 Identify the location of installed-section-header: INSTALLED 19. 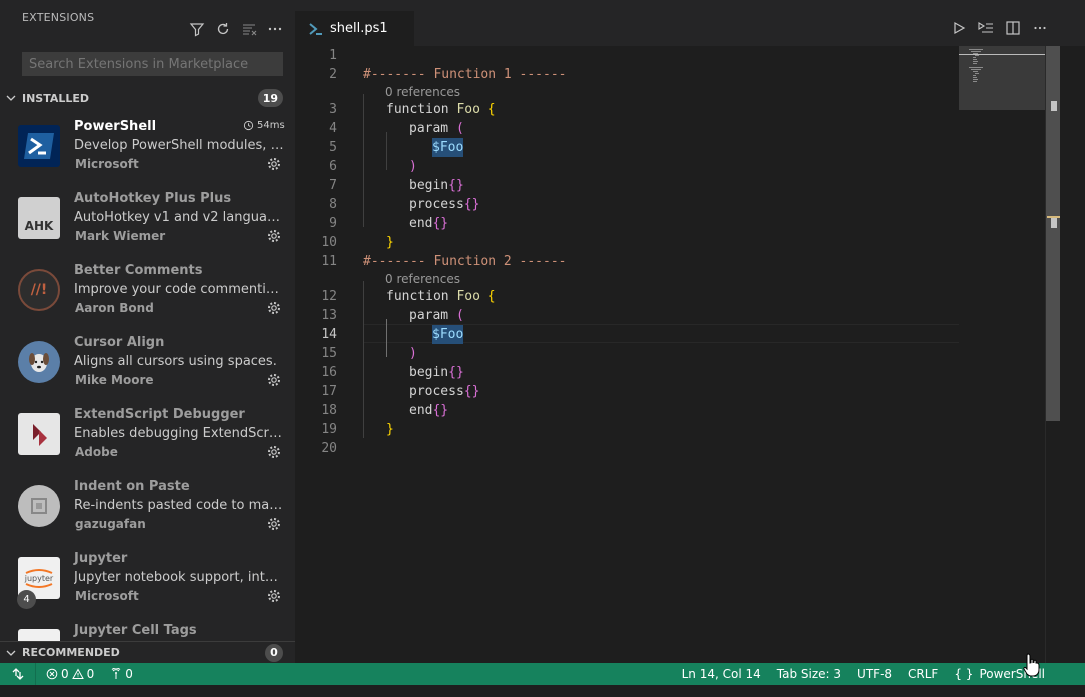
(147, 98).